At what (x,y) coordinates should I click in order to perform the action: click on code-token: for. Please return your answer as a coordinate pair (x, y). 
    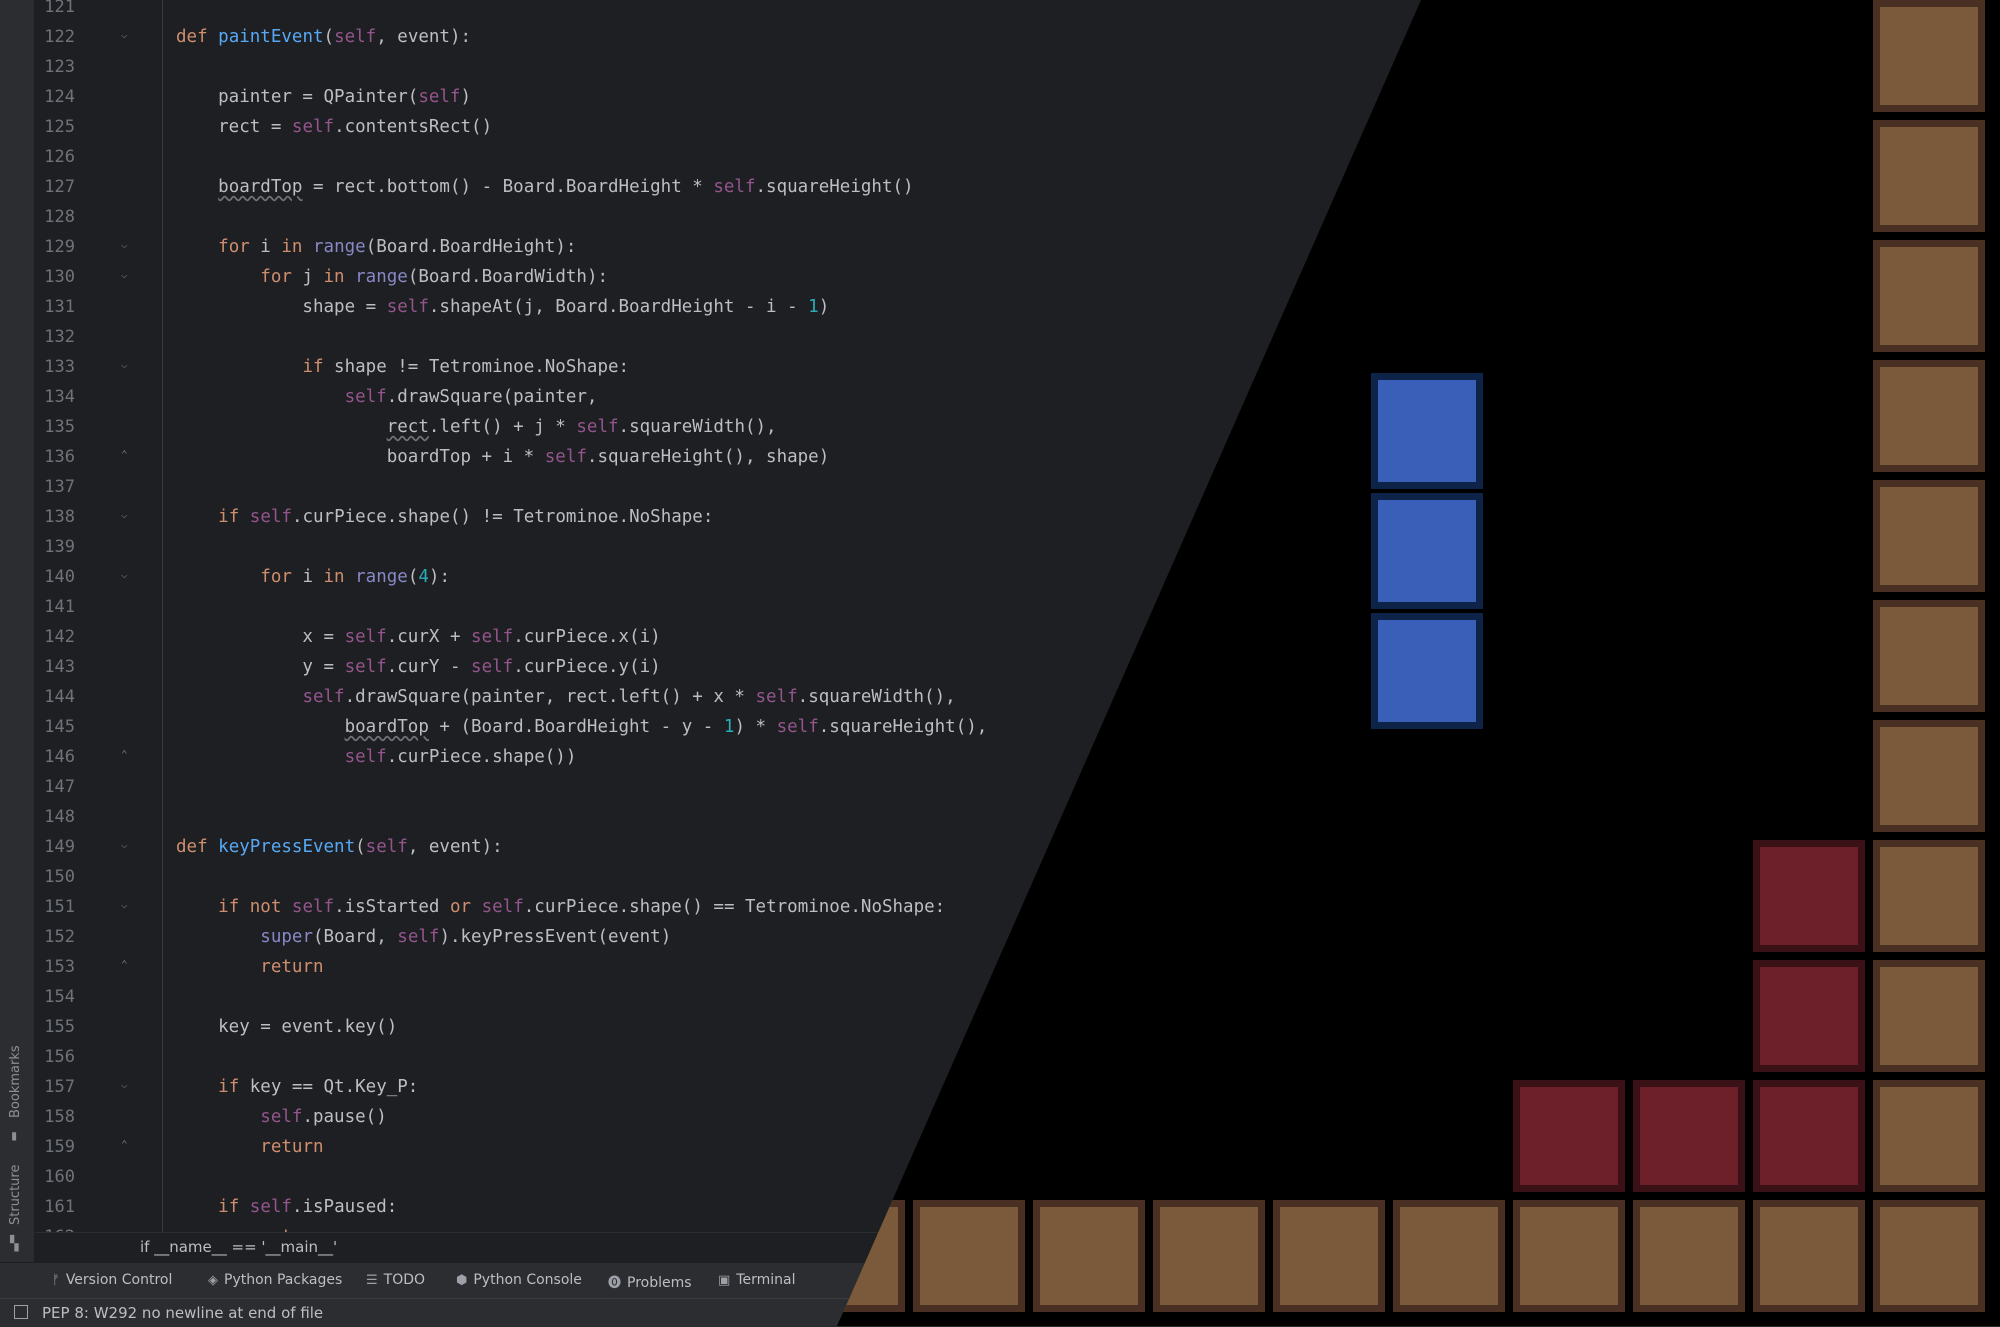
    Looking at the image, I should click on (276, 577).